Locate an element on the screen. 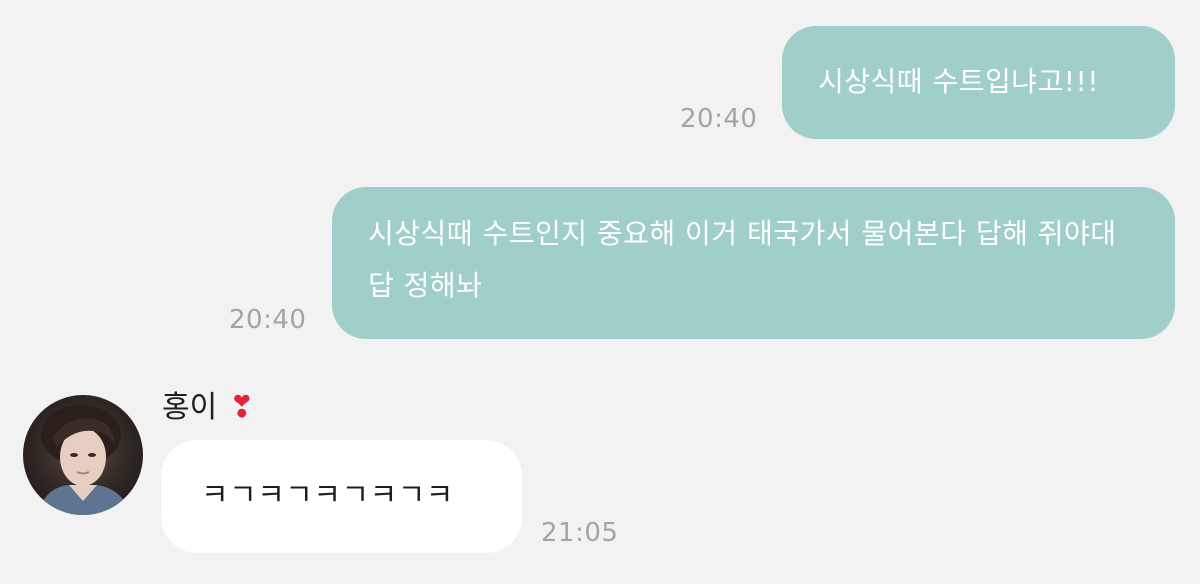 This screenshot has width=1200, height=584. message-text: 시상식때 수트입냐고!!! is located at coordinates (958, 81).